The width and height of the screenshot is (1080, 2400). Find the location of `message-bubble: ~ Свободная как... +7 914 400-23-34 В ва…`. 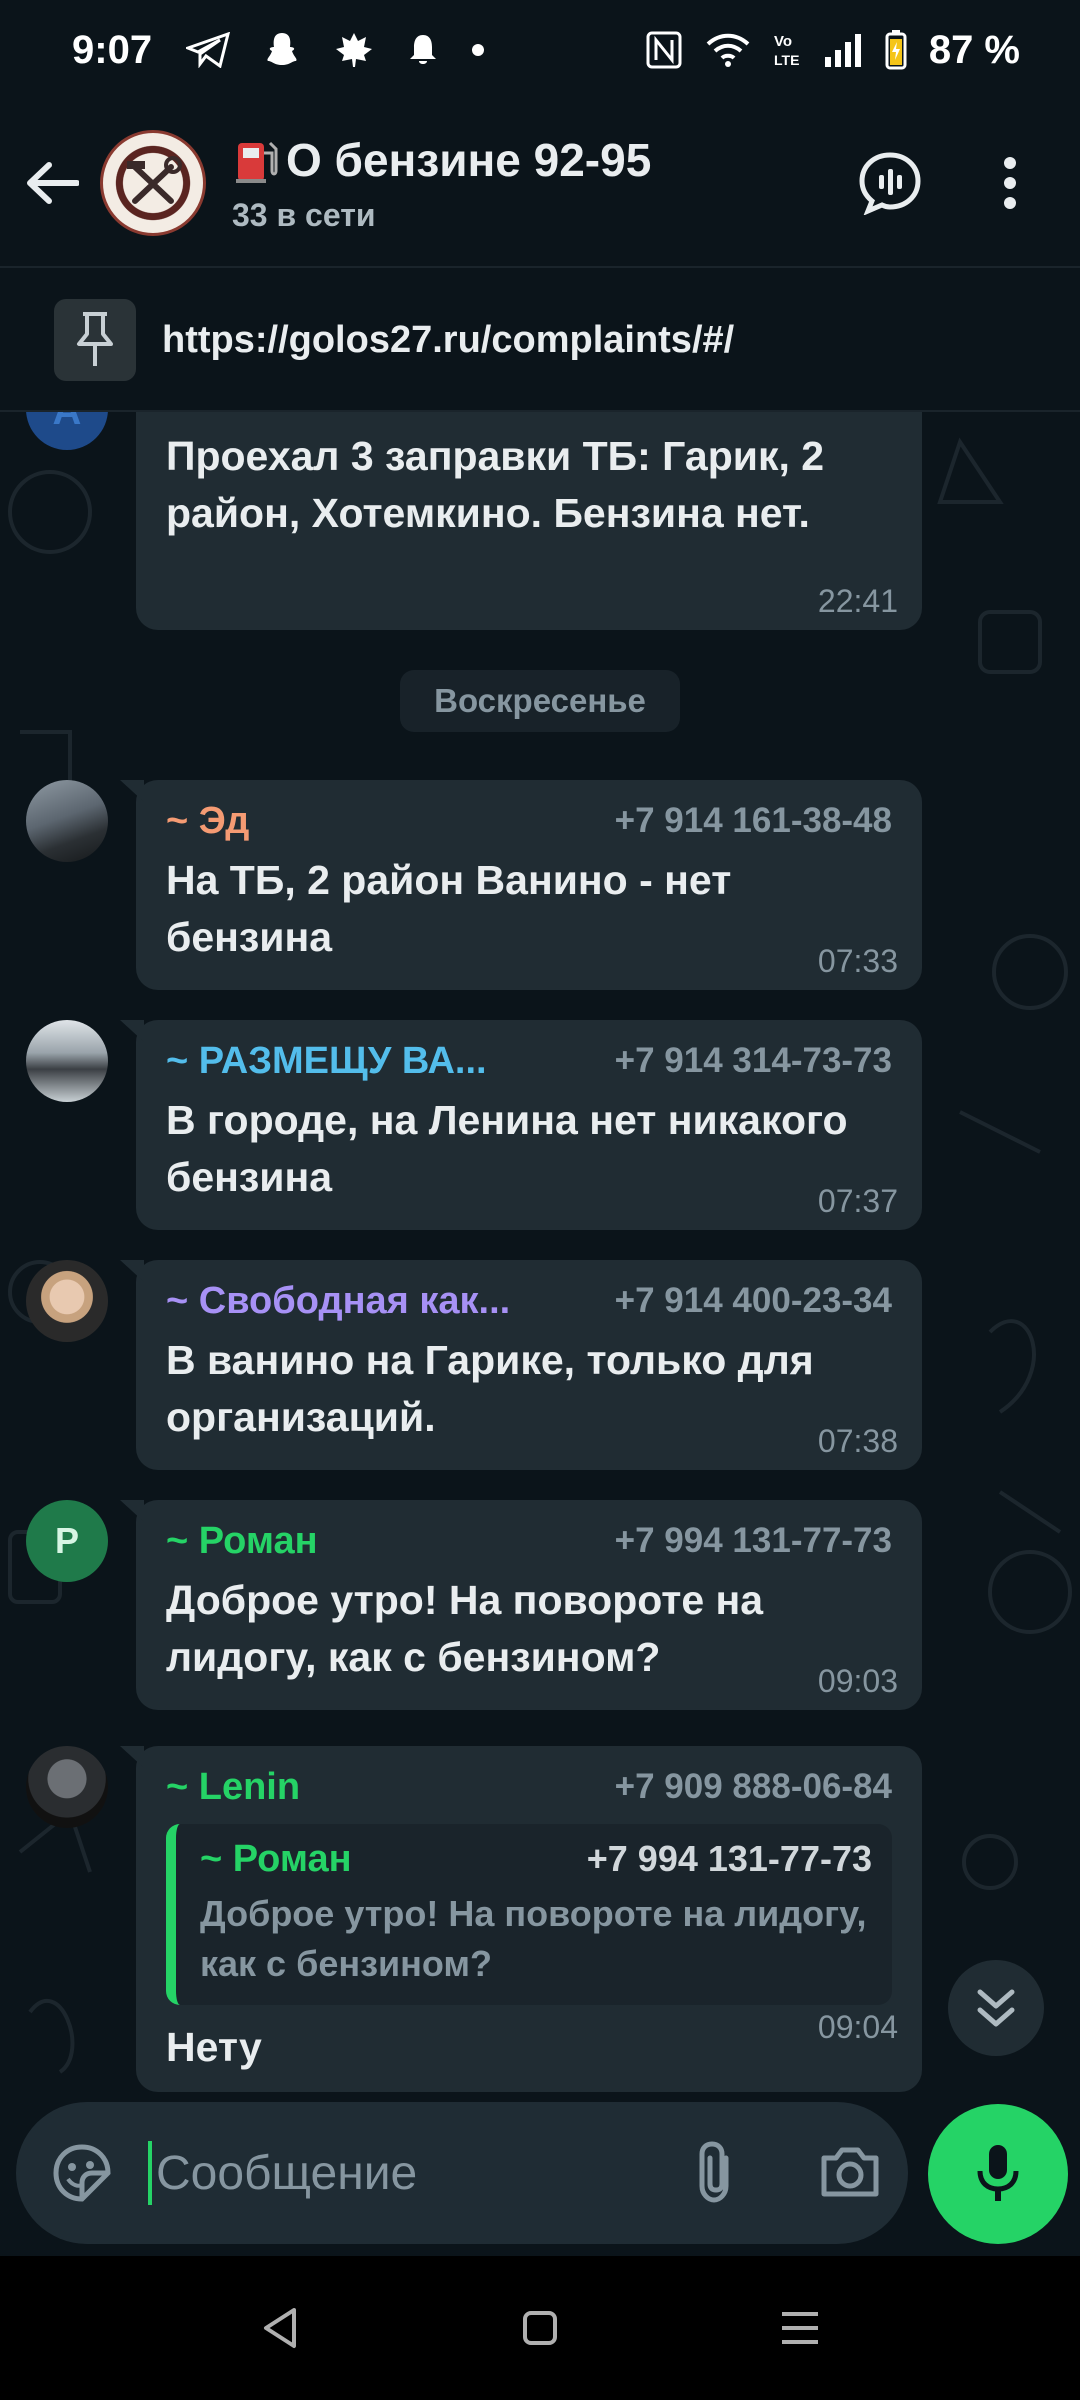

message-bubble: ~ Свободная как... +7 914 400-23-34 В ва… is located at coordinates (521, 1365).